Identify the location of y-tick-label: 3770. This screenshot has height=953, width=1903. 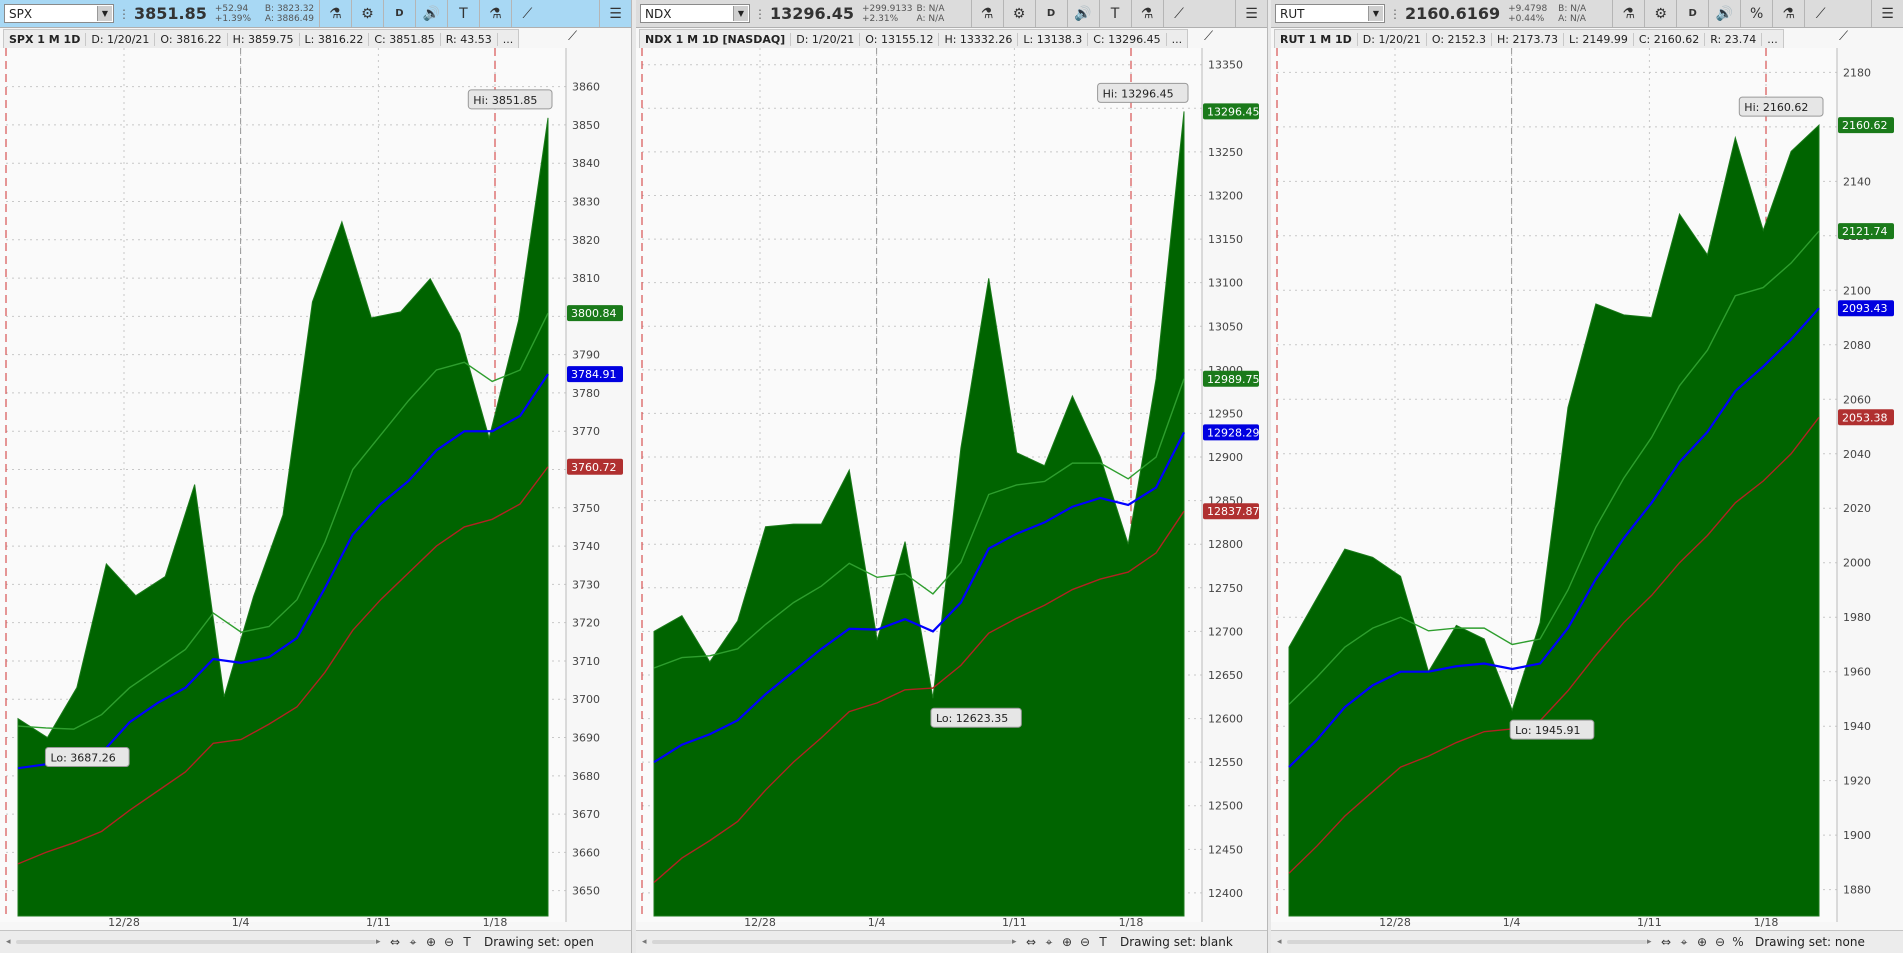
(586, 431).